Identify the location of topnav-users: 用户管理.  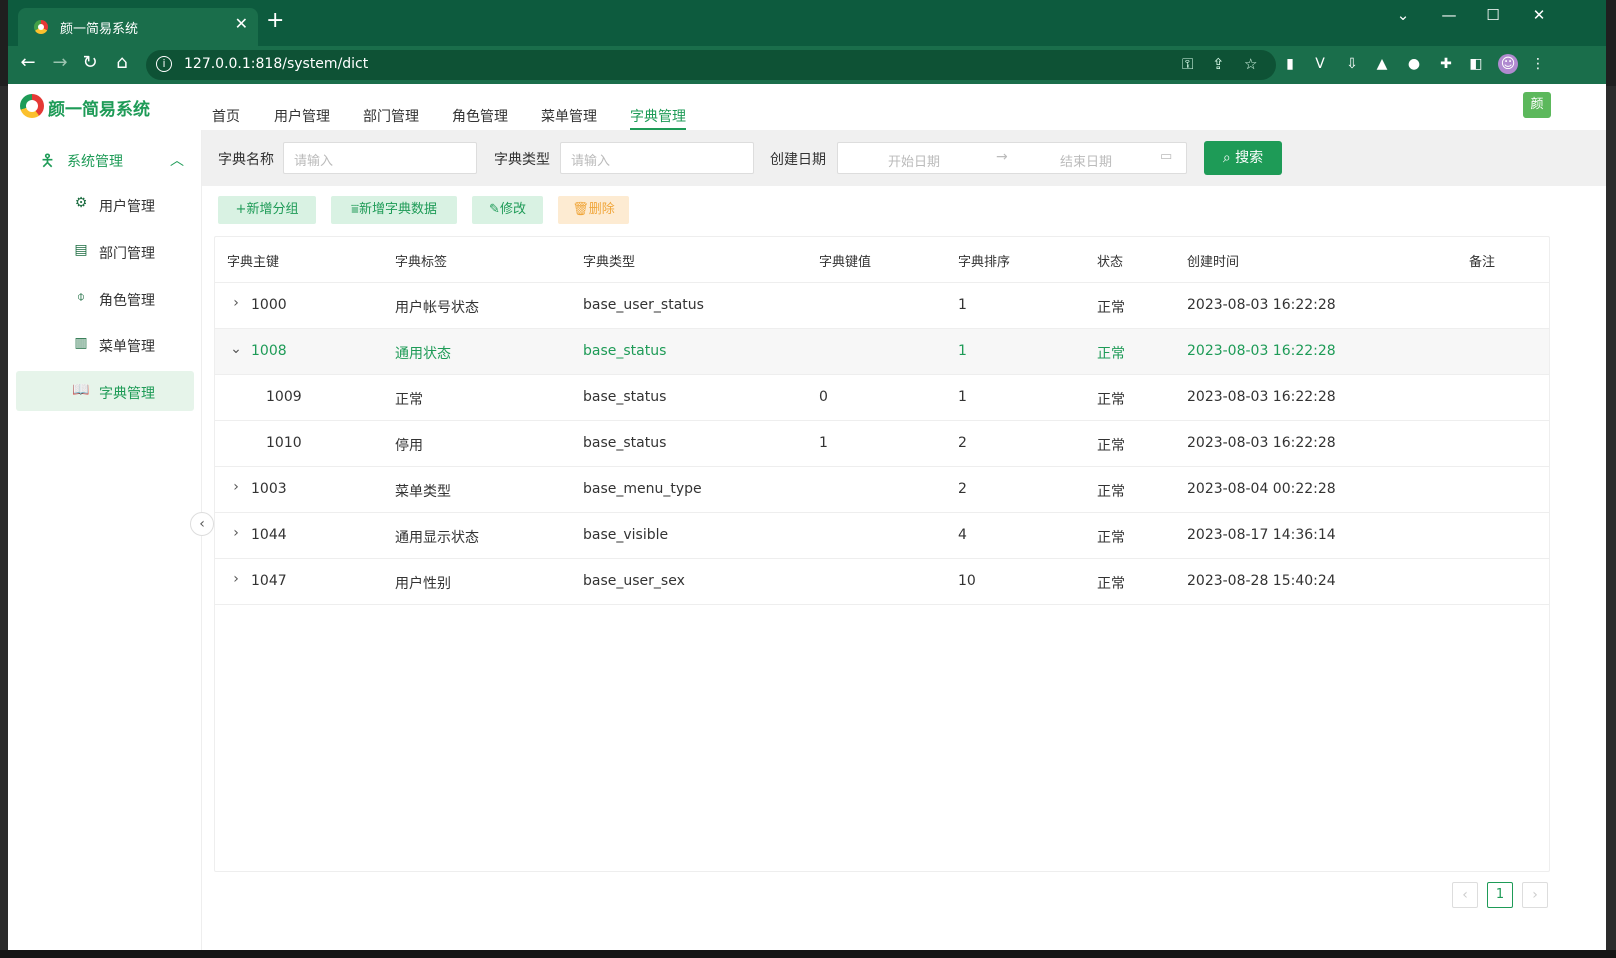
(302, 116).